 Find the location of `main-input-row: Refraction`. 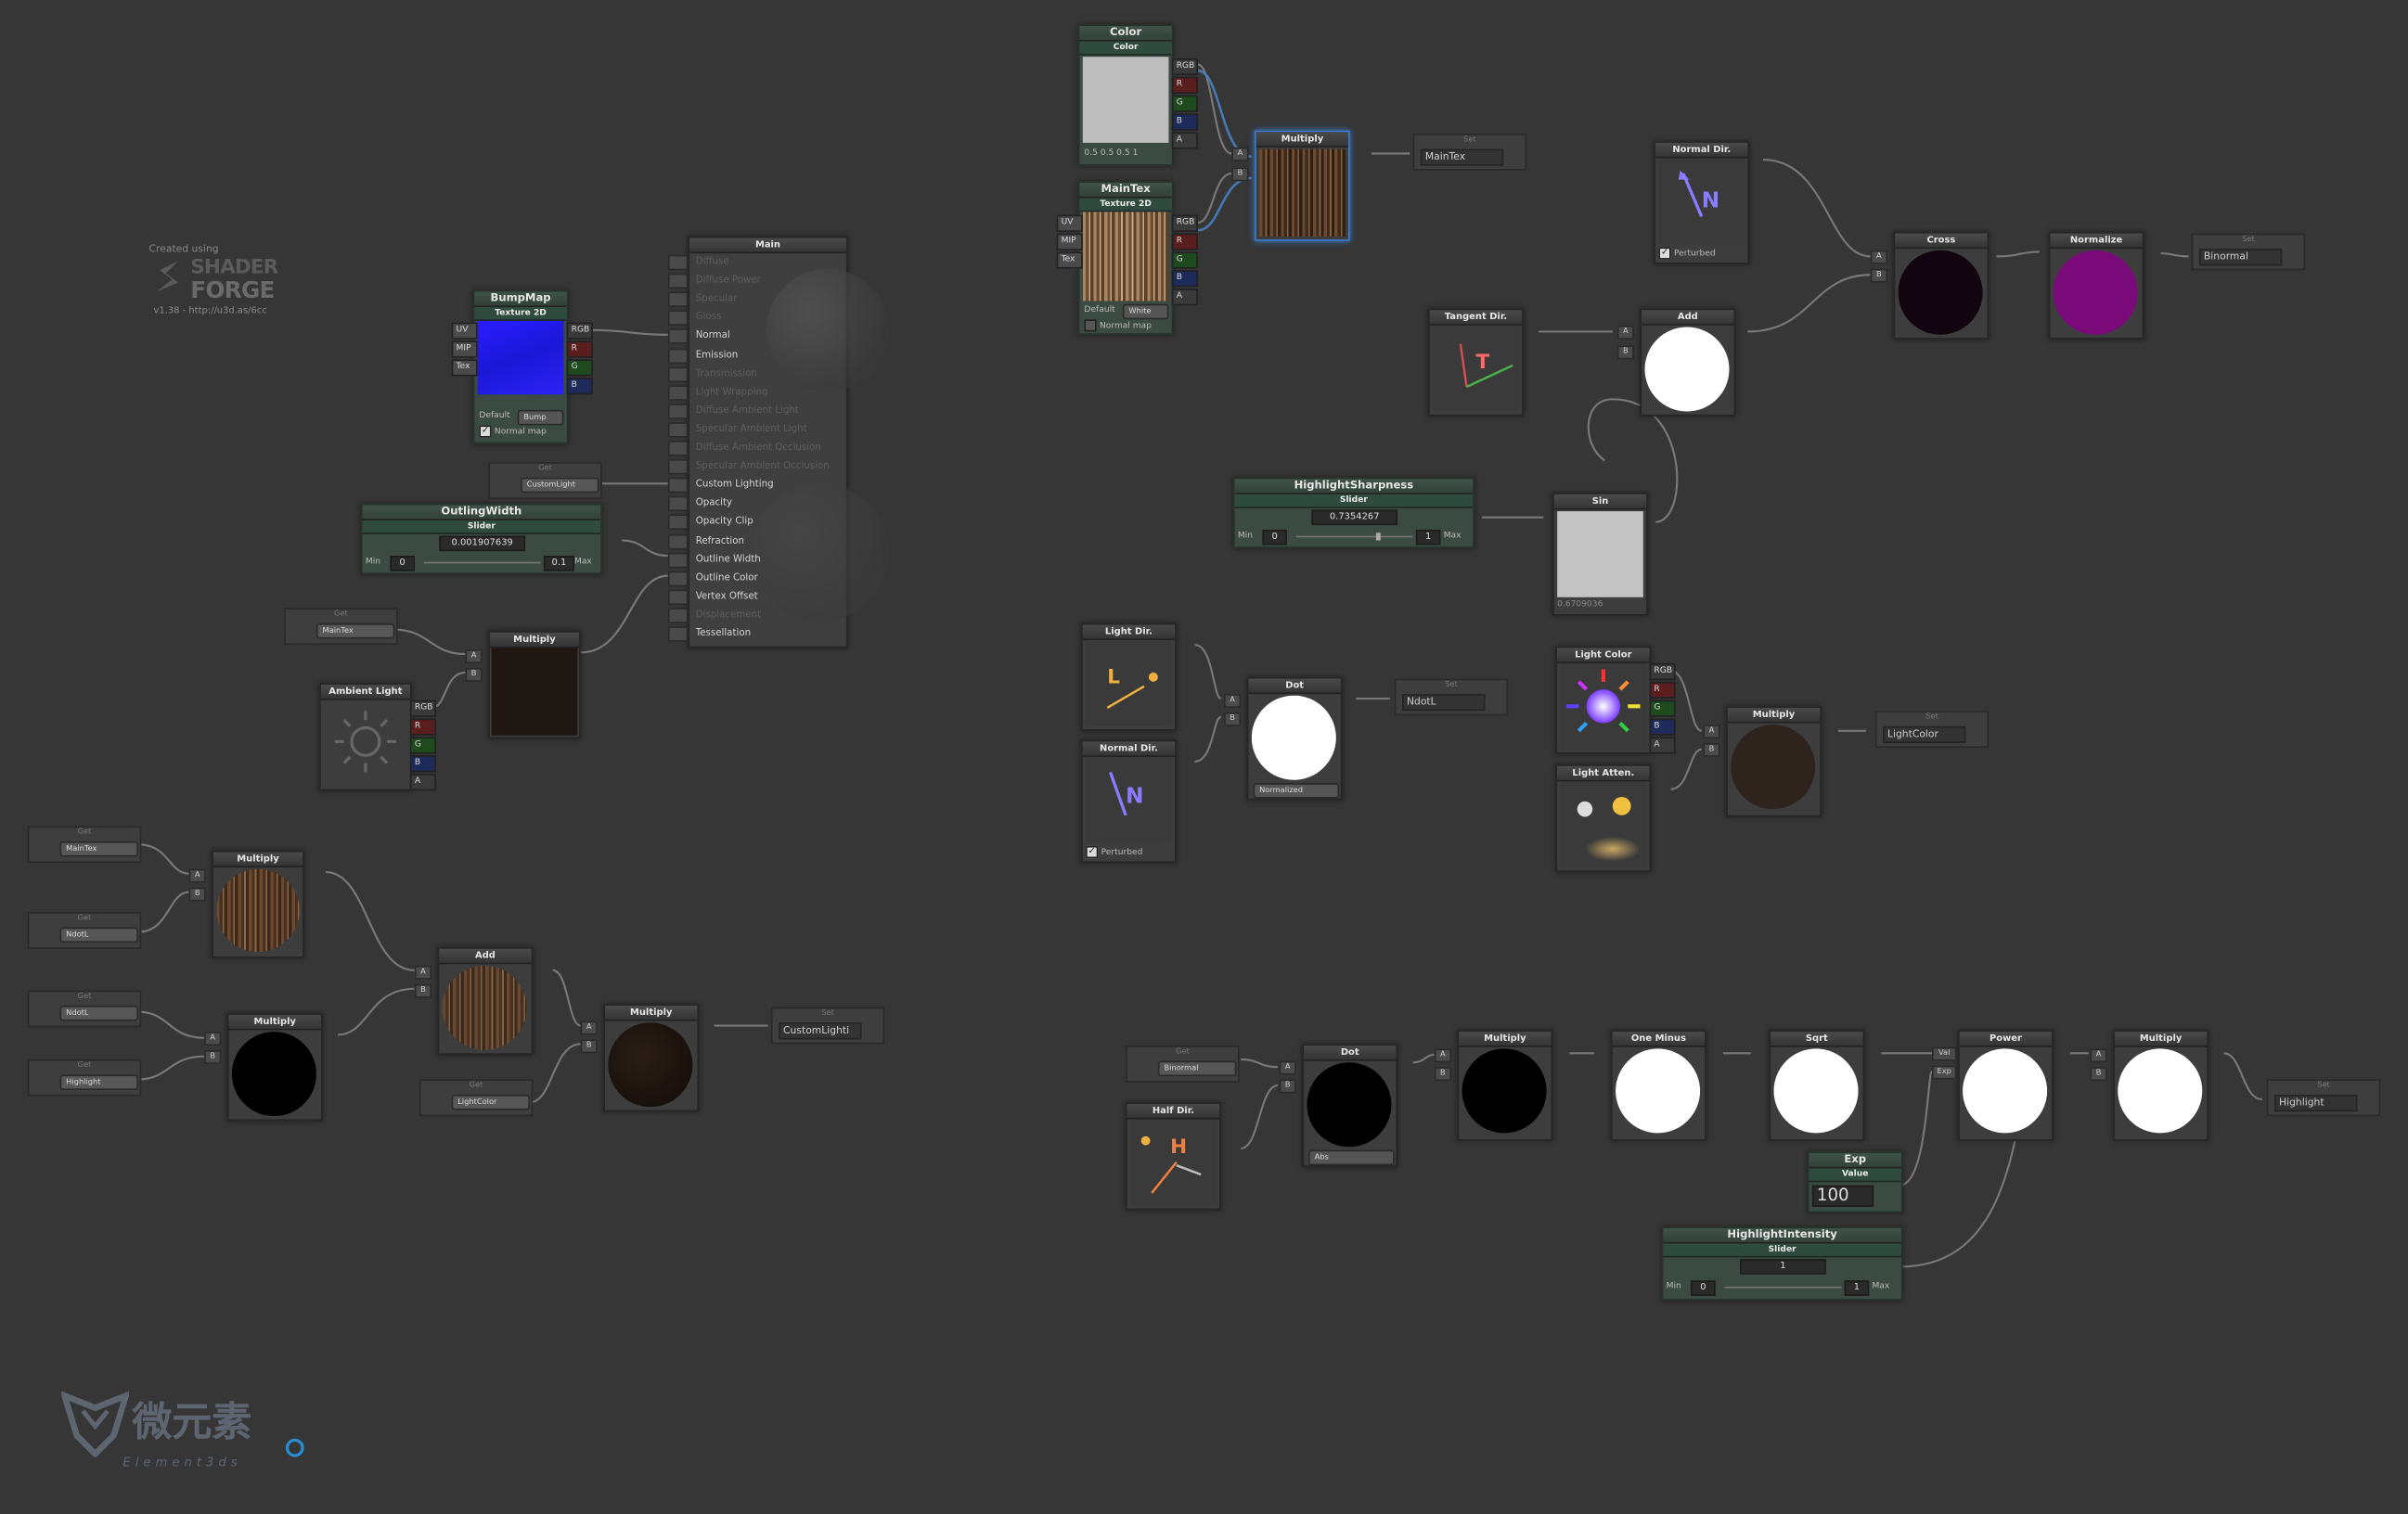

main-input-row: Refraction is located at coordinates (769, 540).